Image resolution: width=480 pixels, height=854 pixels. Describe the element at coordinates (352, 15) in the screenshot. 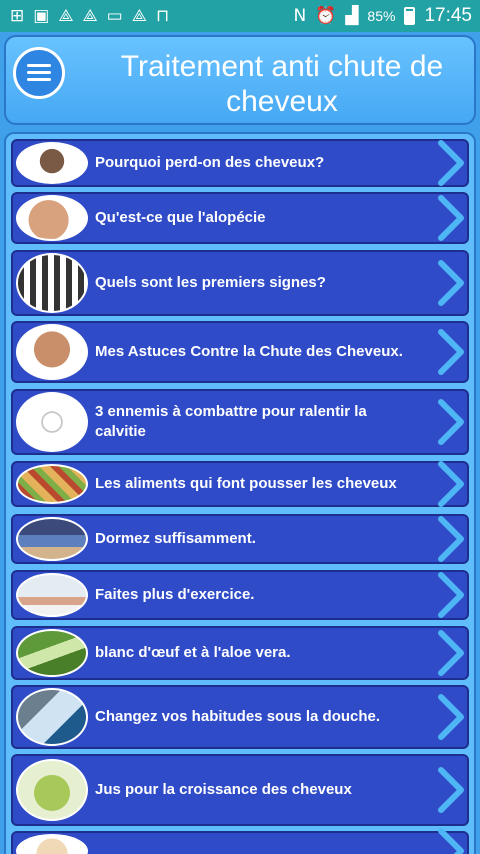

I see `signal-icon: ▟` at that location.